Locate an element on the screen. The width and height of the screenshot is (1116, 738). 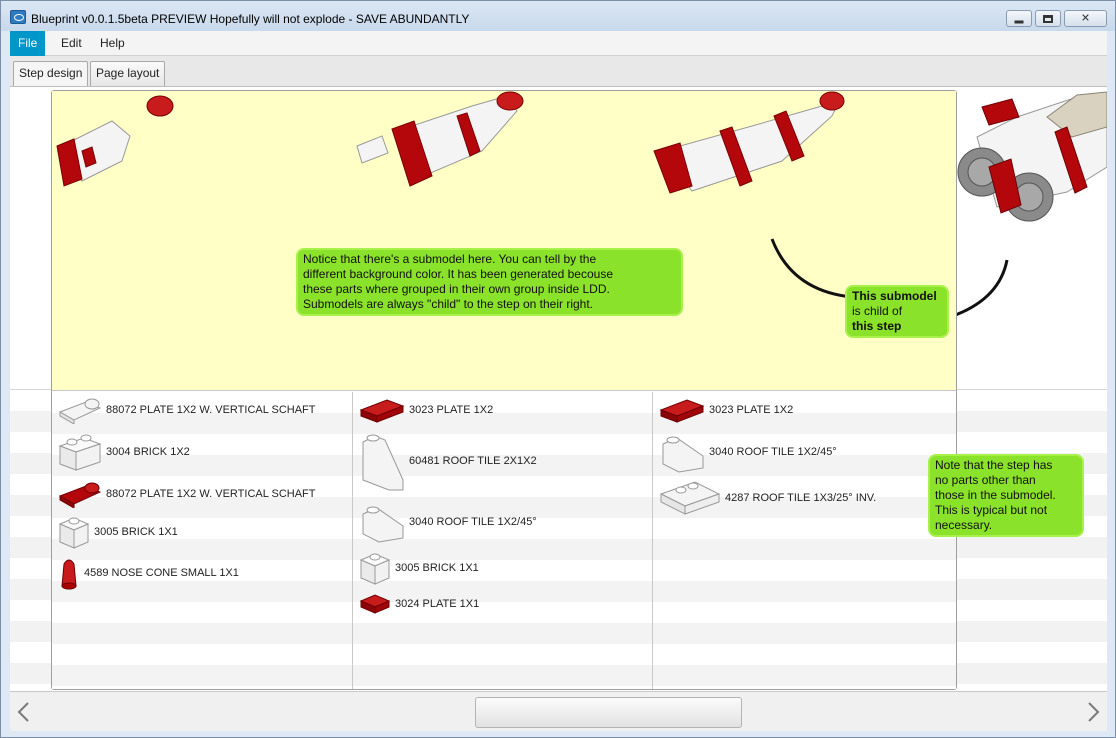
menu-edit: Edit is located at coordinates (71, 43).